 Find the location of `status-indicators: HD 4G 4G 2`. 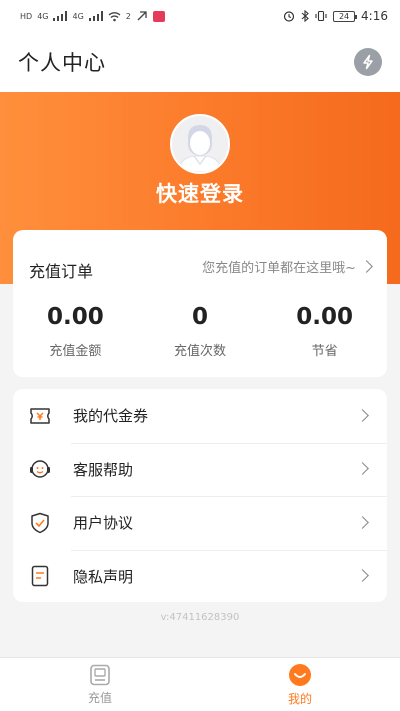

status-indicators: HD 4G 4G 2 is located at coordinates (92, 16).